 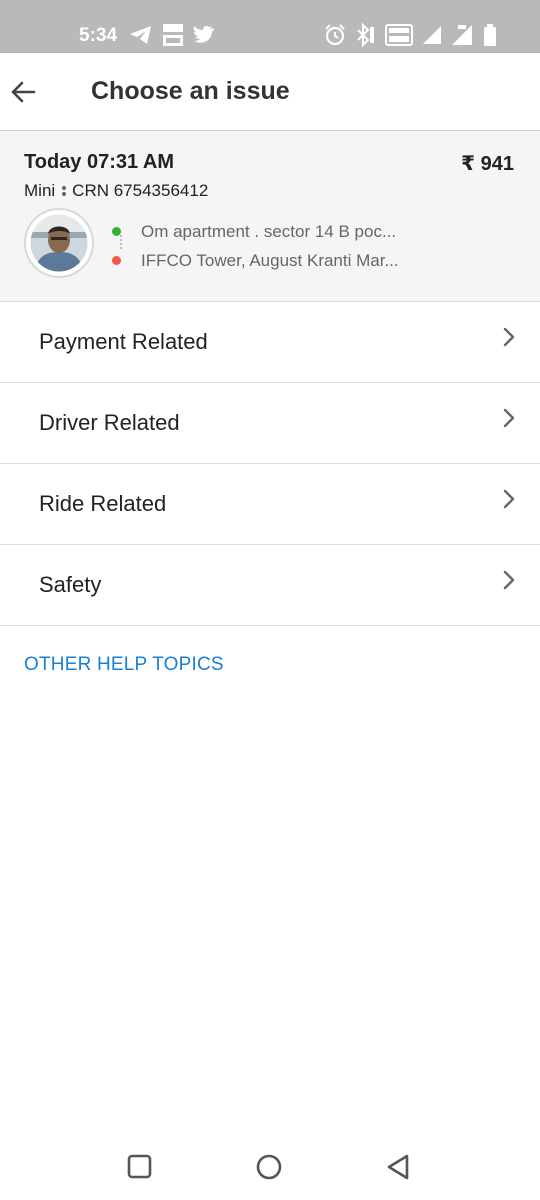 What do you see at coordinates (270, 342) in the screenshot?
I see `issue-payment-related: Payment Related` at bounding box center [270, 342].